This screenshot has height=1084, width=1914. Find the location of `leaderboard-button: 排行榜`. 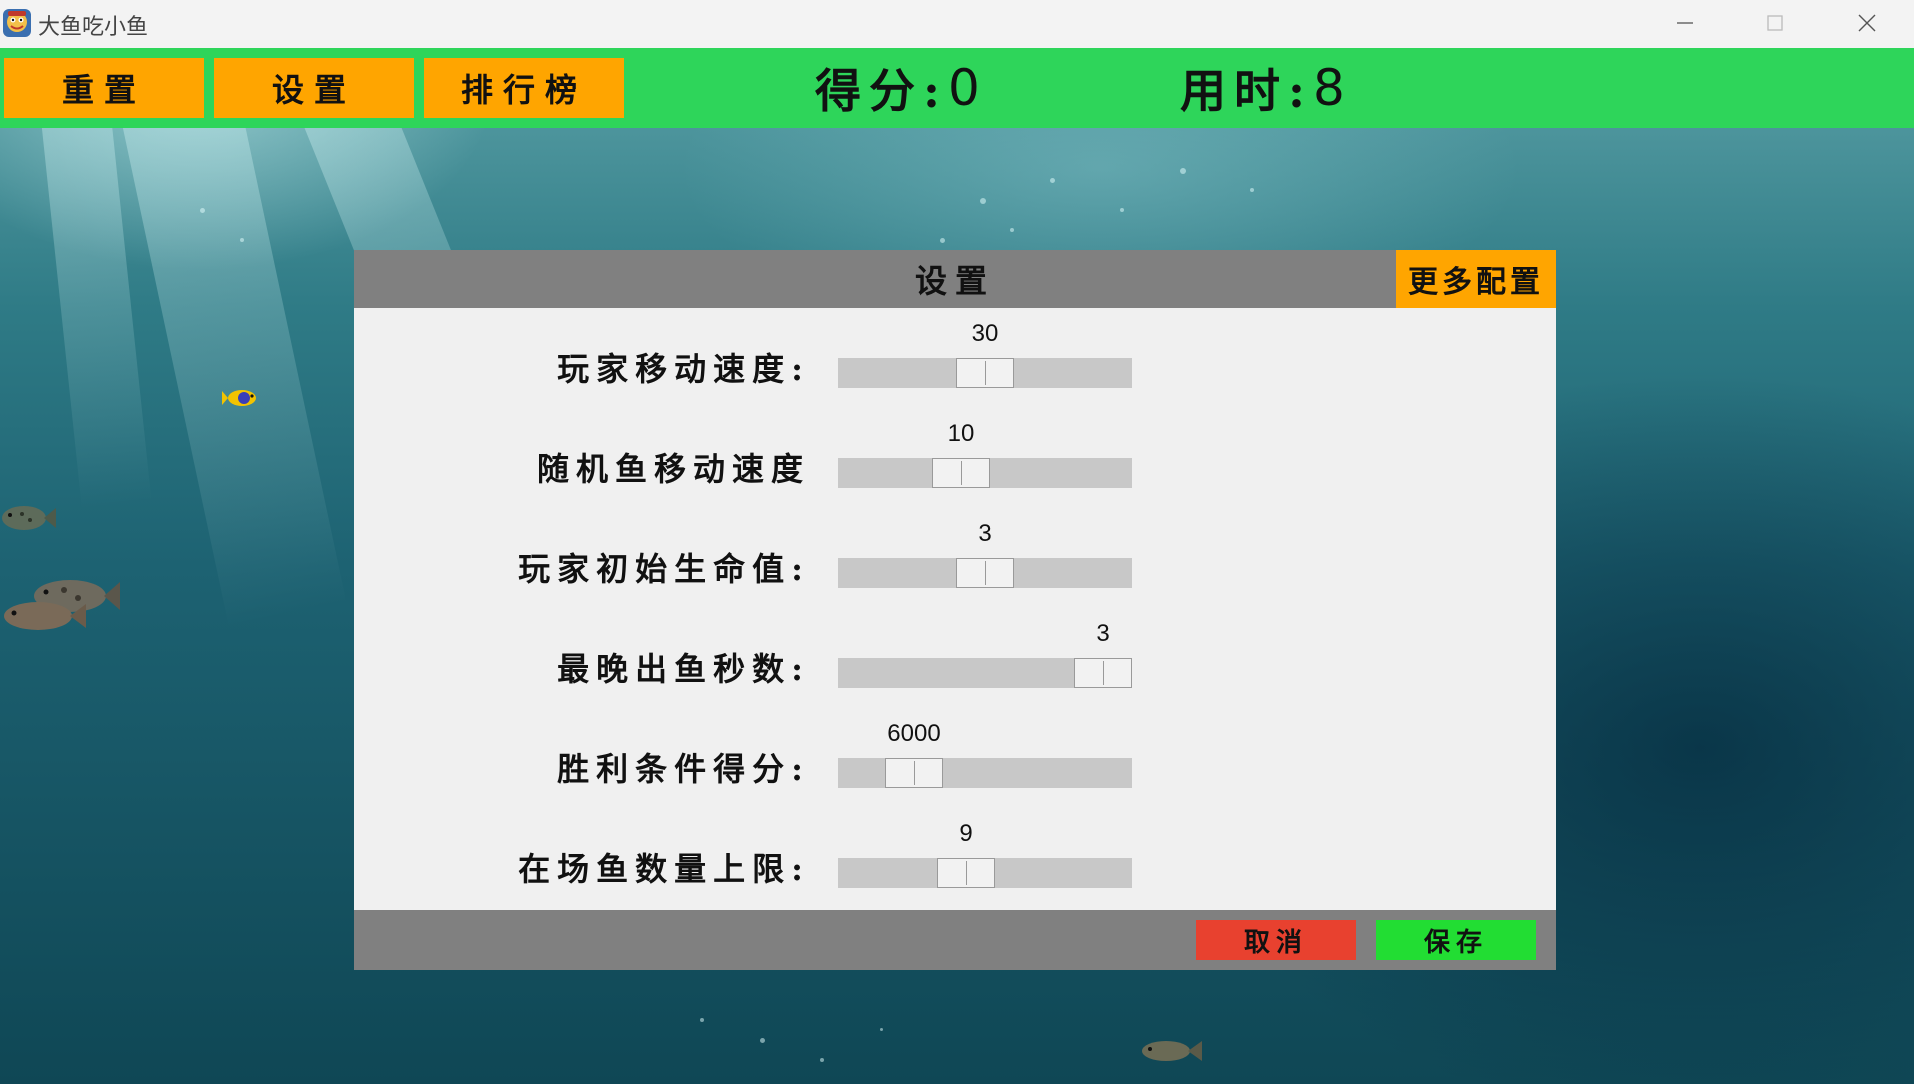

leaderboard-button: 排行榜 is located at coordinates (524, 88).